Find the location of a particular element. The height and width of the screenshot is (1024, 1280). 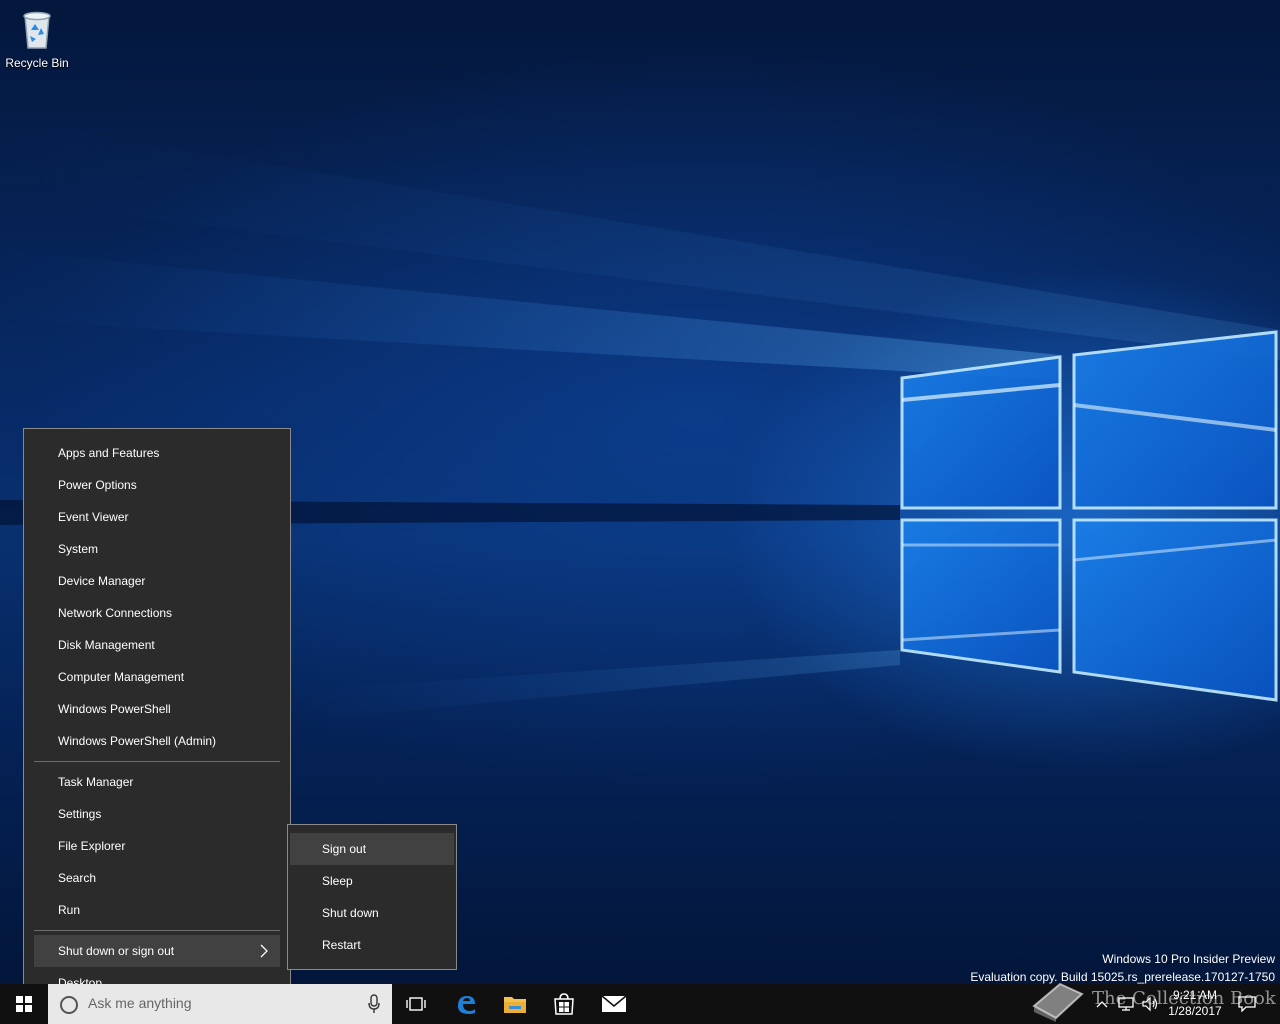

windows-logo-icon is located at coordinates (24, 1004).